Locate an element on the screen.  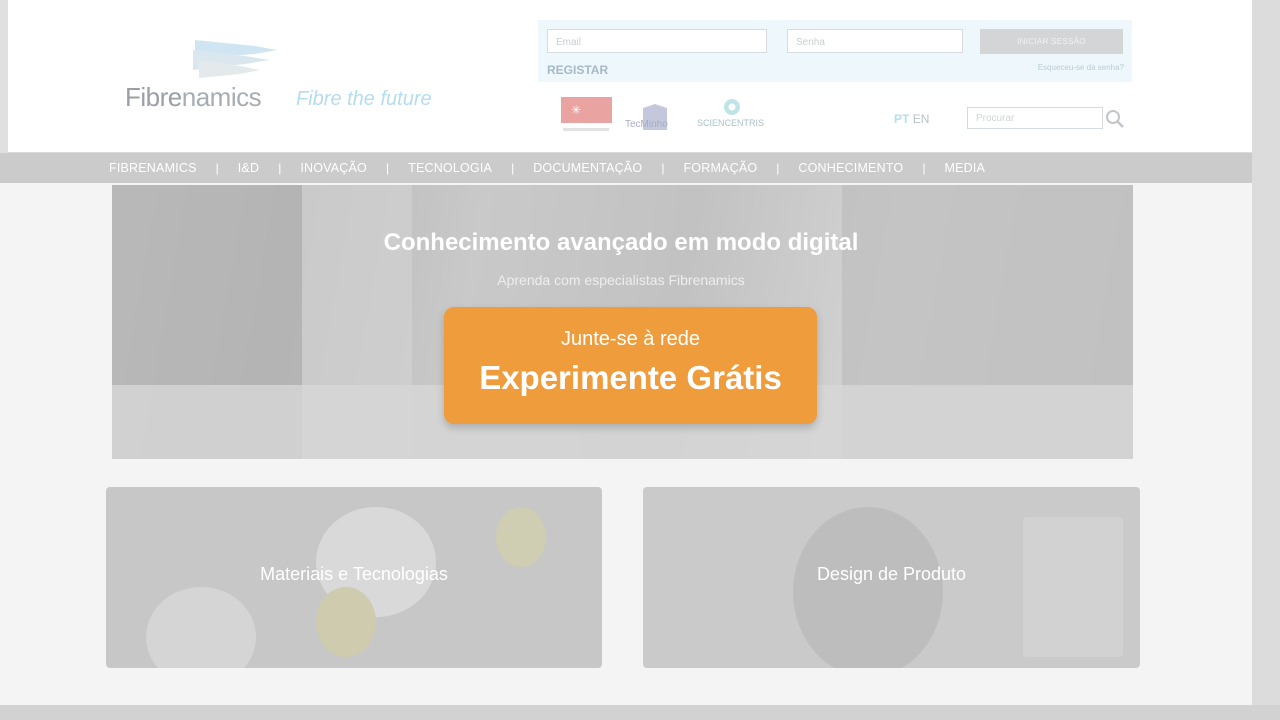
language-pt: PT is located at coordinates (901, 119).